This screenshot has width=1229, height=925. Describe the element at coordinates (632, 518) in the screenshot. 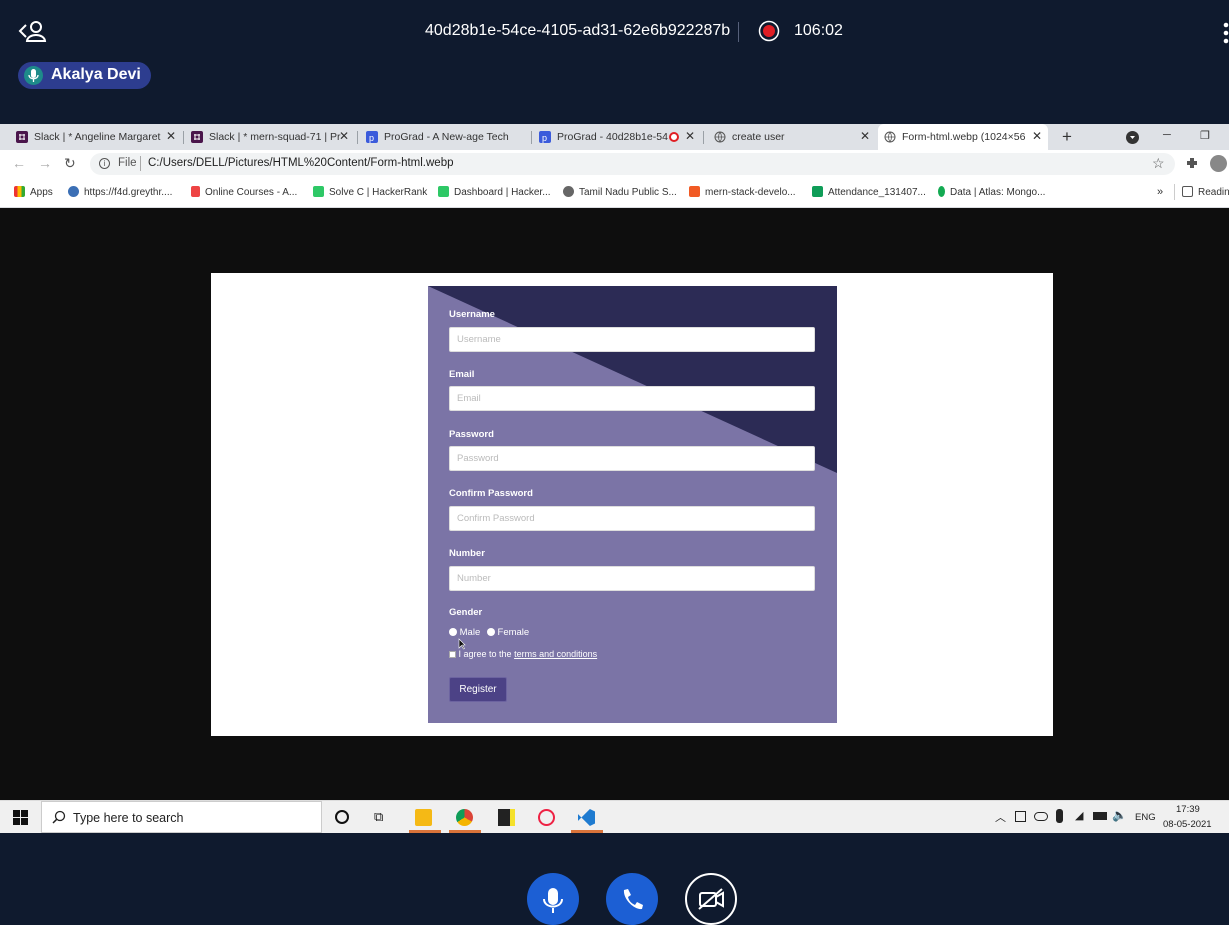

I see `confirm-password-input: Confirm Password` at that location.